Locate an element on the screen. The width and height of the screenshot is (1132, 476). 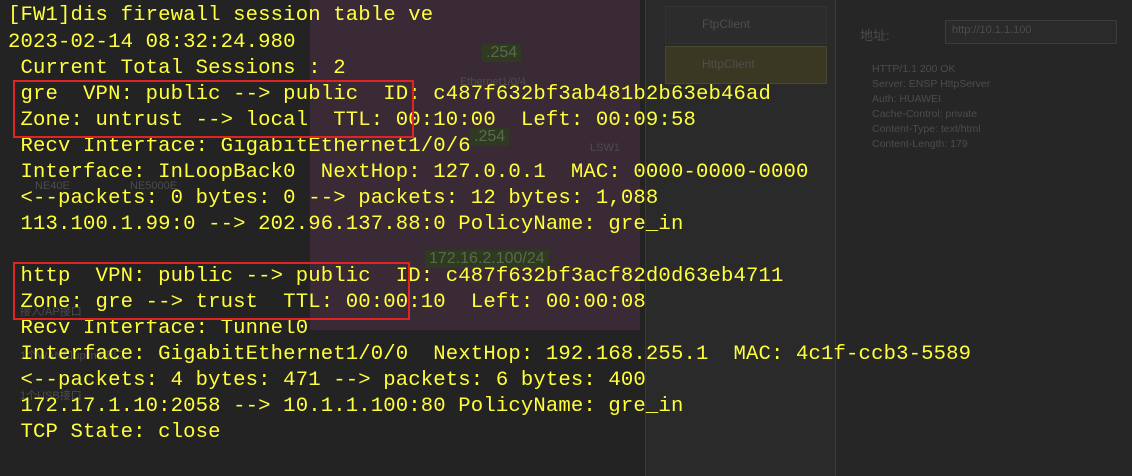
timestamp-line: 2023-02-14 08:32:24.980 is located at coordinates (152, 42).